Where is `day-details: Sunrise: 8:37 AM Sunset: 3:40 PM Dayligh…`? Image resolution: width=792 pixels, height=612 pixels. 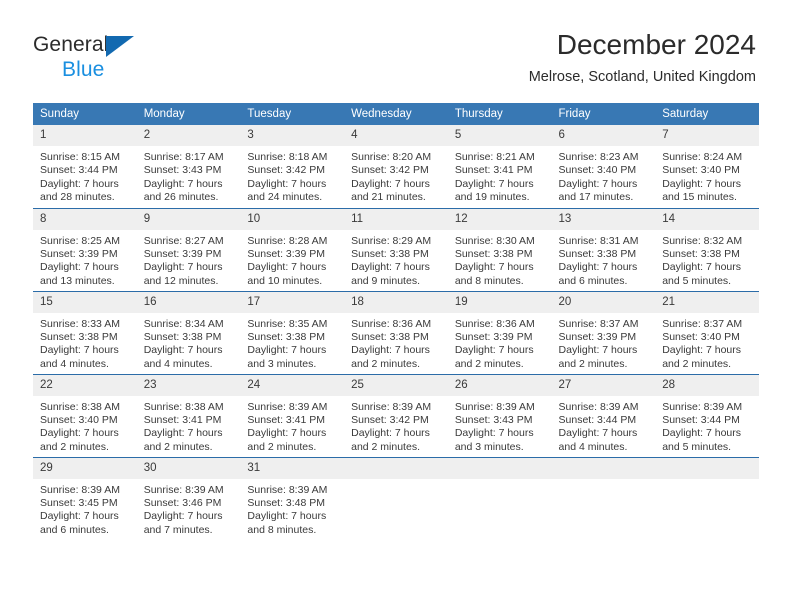 day-details: Sunrise: 8:37 AM Sunset: 3:40 PM Dayligh… is located at coordinates (707, 342).